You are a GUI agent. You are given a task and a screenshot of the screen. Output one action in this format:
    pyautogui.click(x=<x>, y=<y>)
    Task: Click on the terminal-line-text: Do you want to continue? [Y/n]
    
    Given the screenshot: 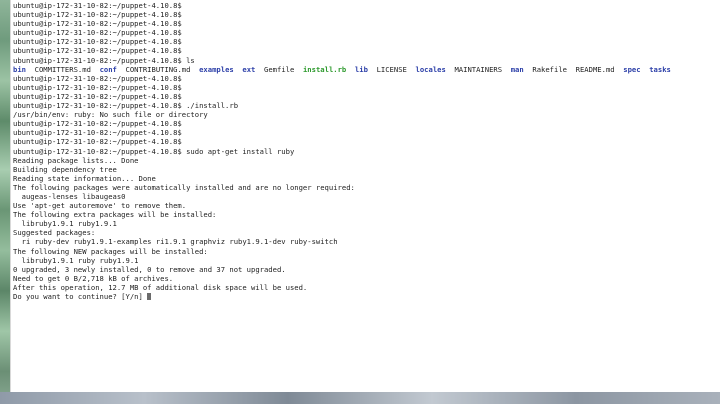 What is the action you would take?
    pyautogui.click(x=80, y=296)
    